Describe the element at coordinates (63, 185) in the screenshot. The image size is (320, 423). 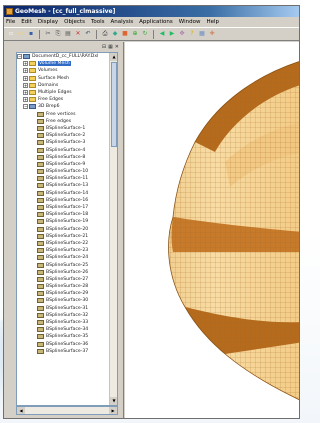
I see `tree-item-surface: BSplineSurface-13` at that location.